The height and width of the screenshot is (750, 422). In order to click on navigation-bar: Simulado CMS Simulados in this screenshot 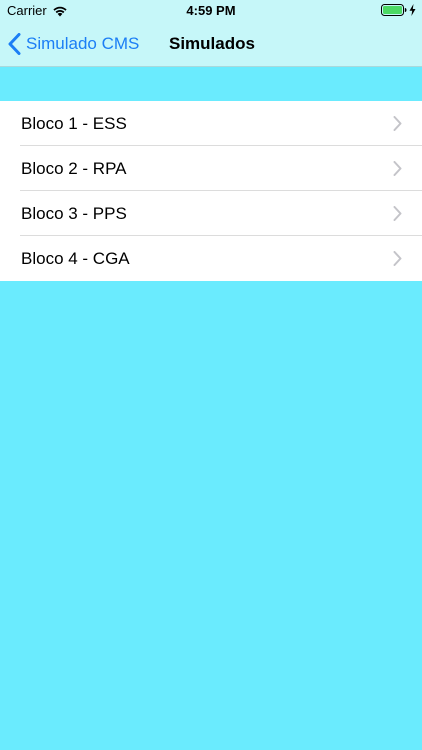, I will do `click(211, 44)`.